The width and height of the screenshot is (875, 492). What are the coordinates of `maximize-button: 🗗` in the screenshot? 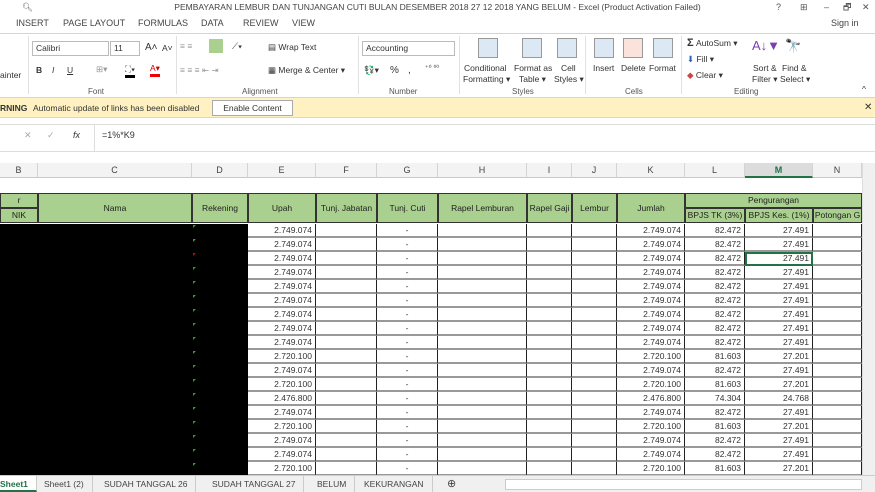 It's located at (847, 7).